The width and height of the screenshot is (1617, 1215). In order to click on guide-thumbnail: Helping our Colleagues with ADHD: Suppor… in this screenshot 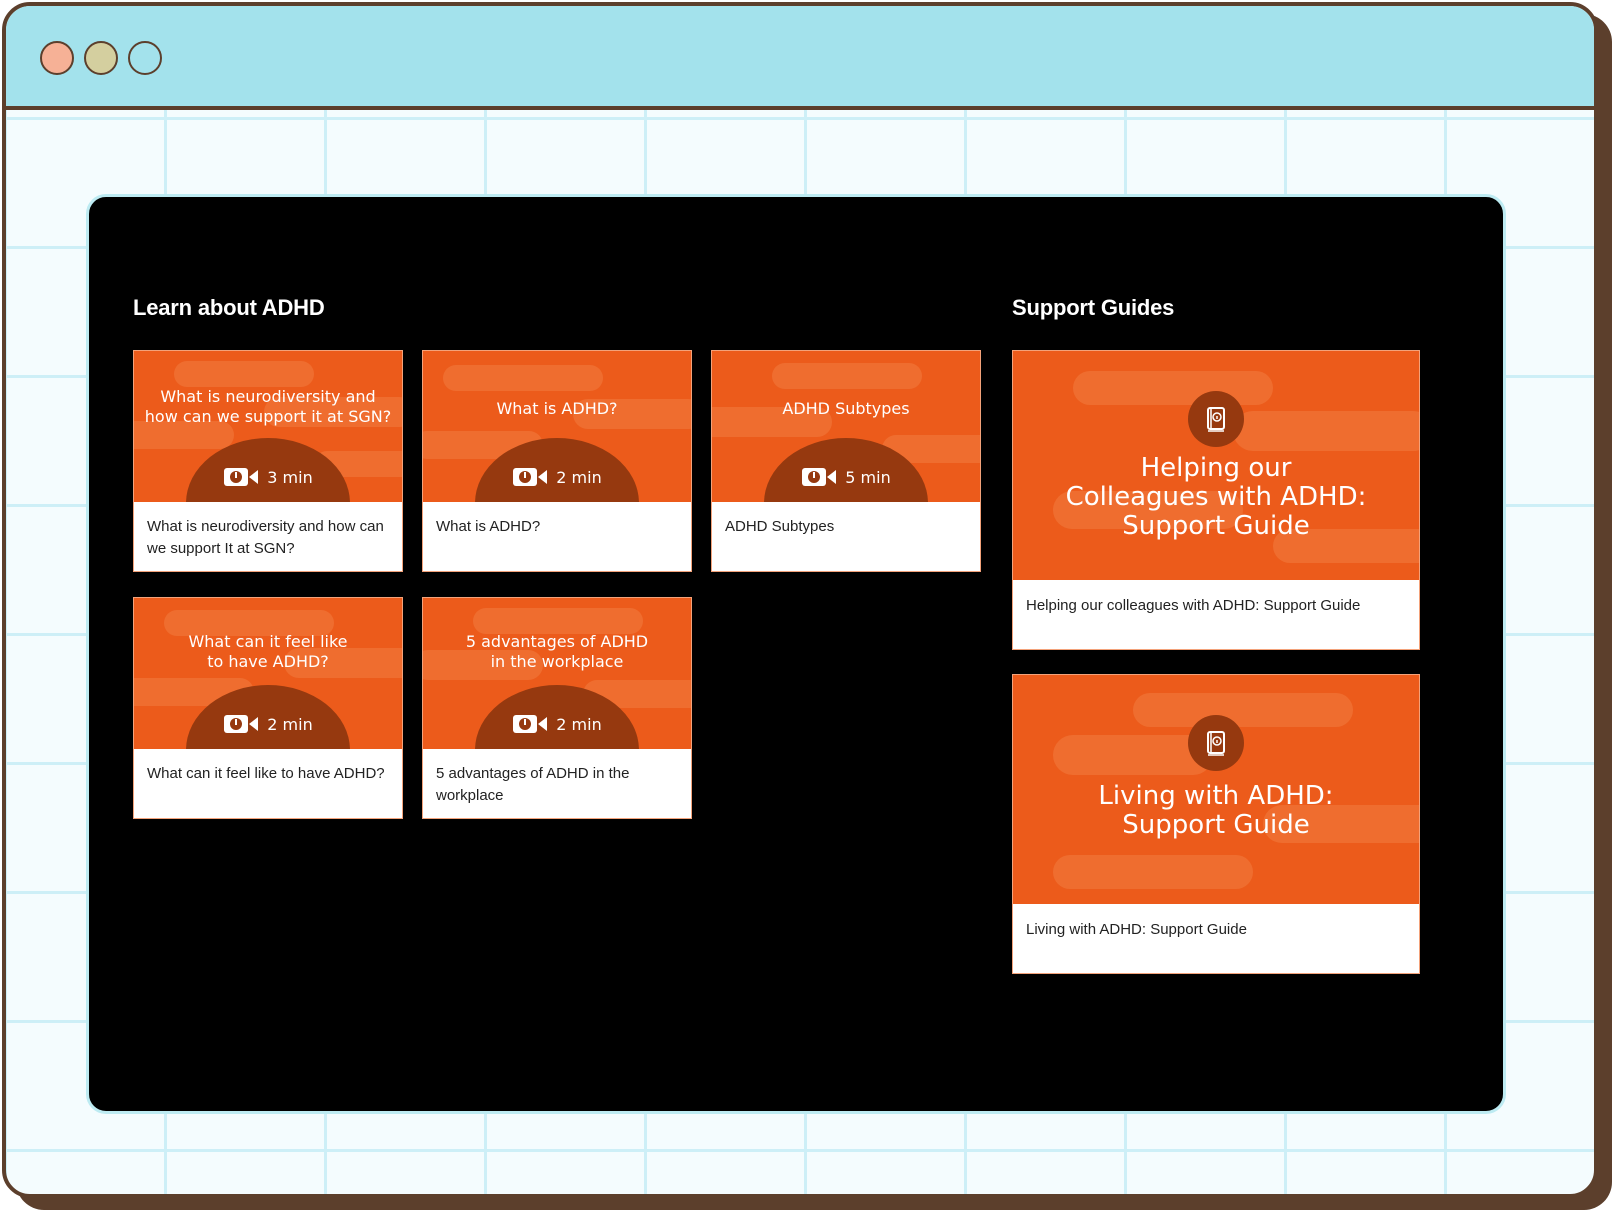, I will do `click(1216, 465)`.